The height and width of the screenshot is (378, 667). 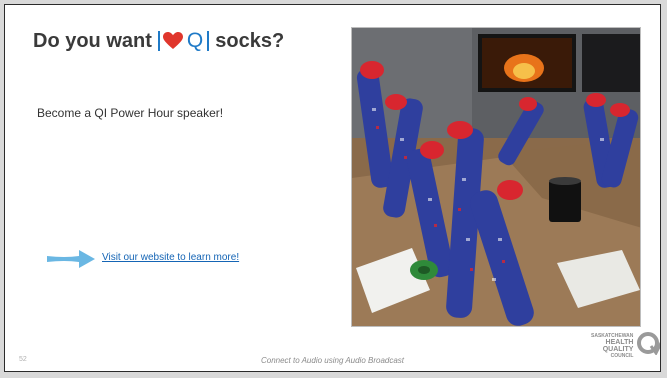 What do you see at coordinates (619, 342) in the screenshot?
I see `hqc-line-2: HEALTH` at bounding box center [619, 342].